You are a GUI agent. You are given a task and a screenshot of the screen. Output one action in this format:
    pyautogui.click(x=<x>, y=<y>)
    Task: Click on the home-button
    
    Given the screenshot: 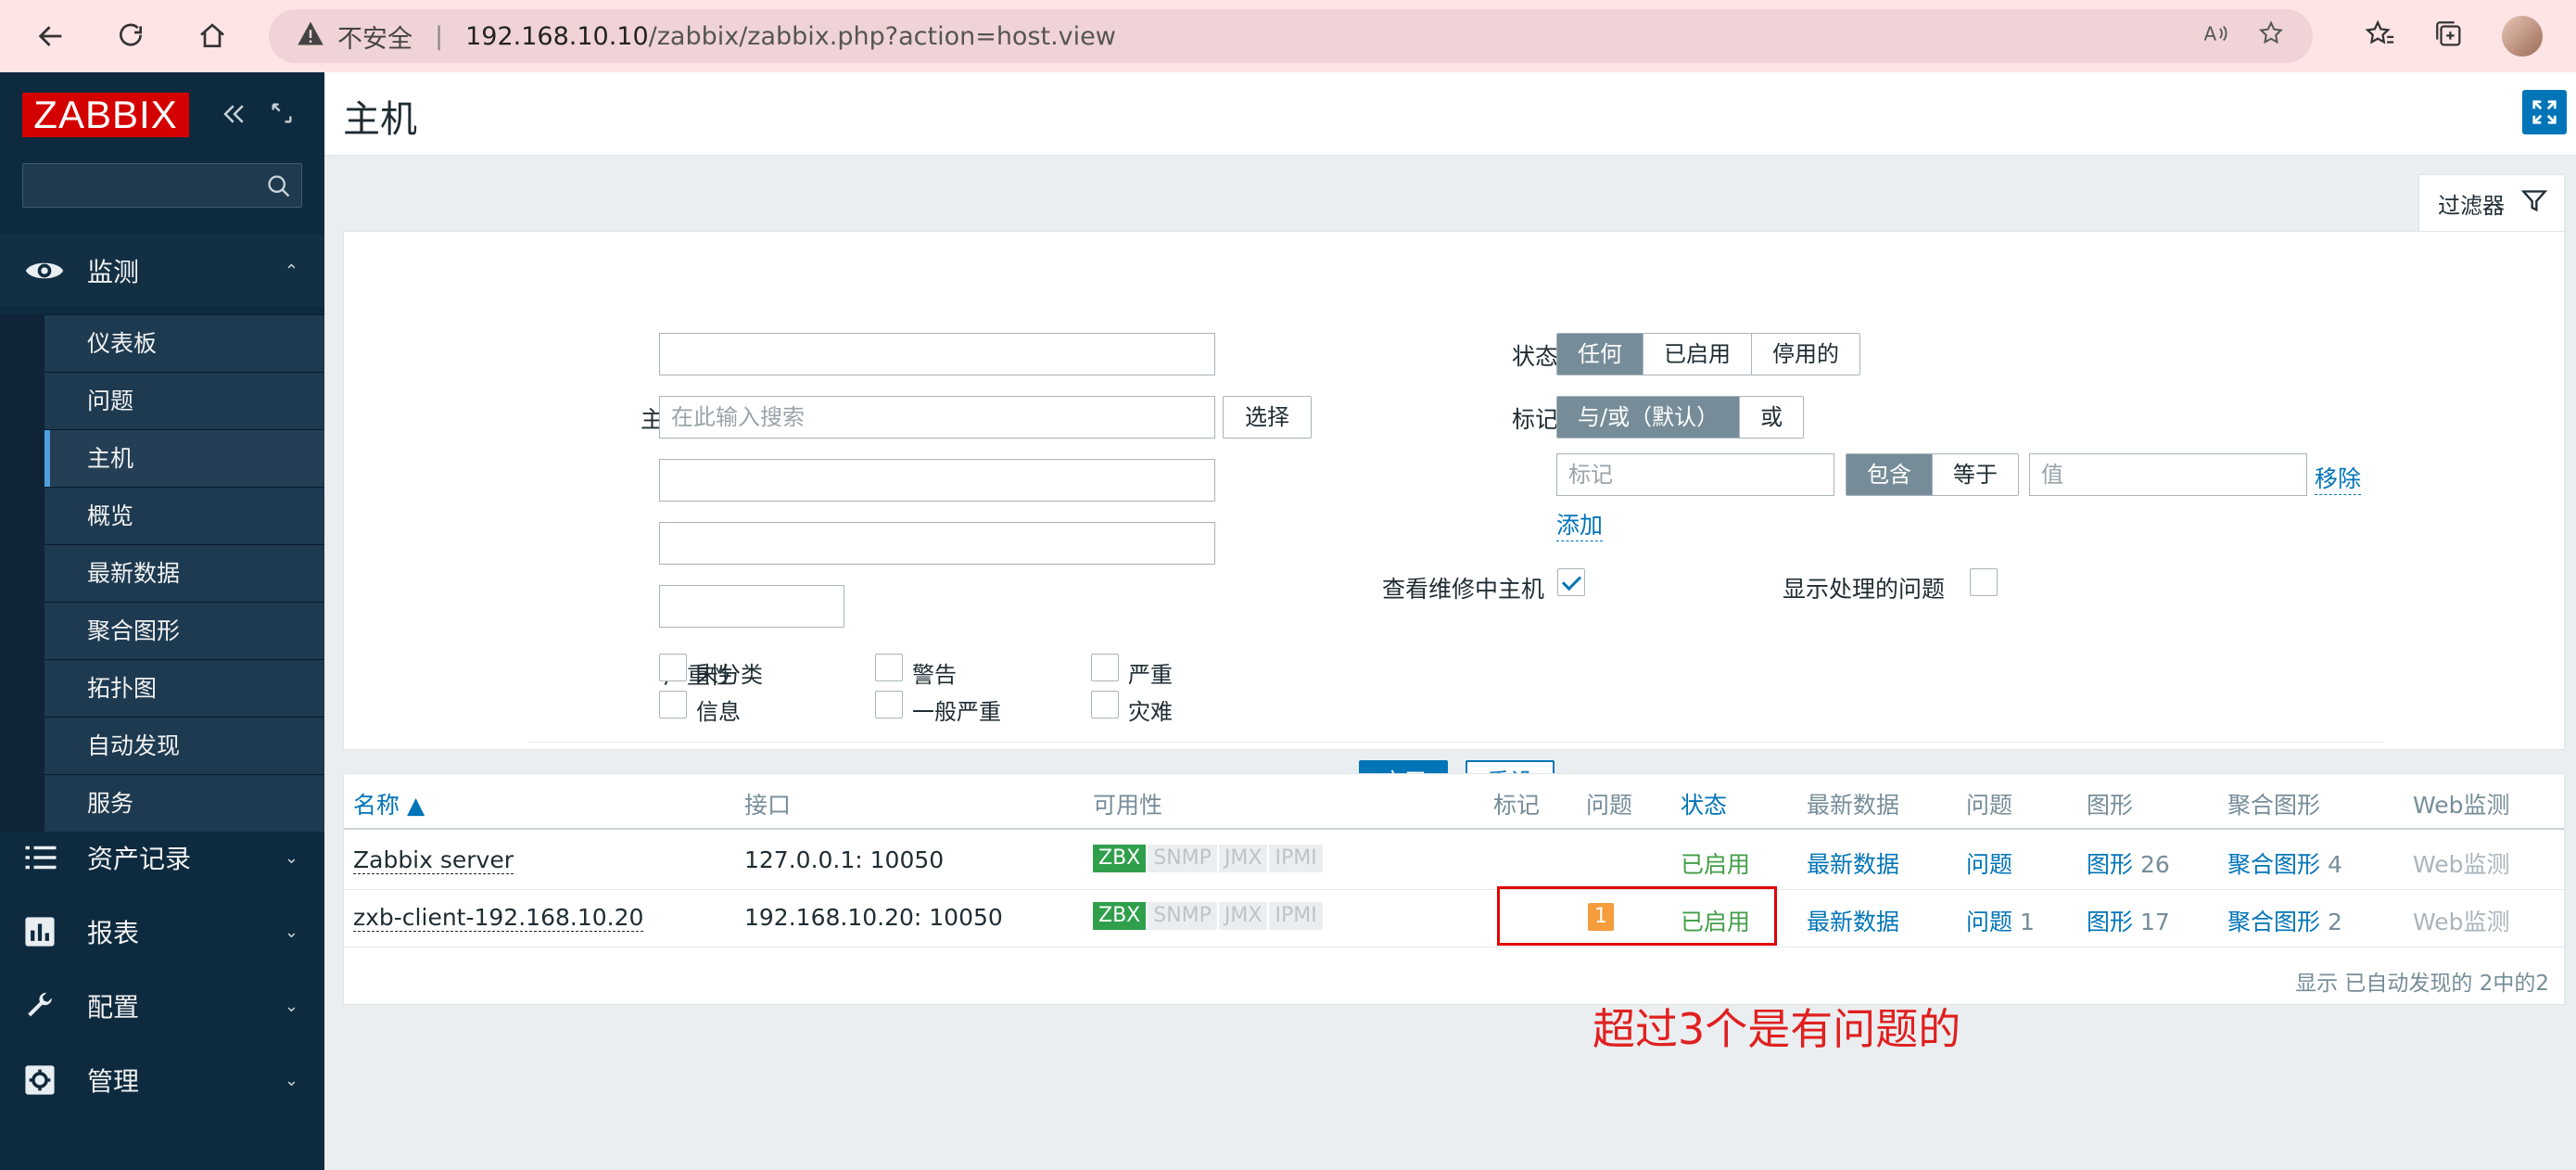 What is the action you would take?
    pyautogui.click(x=212, y=36)
    